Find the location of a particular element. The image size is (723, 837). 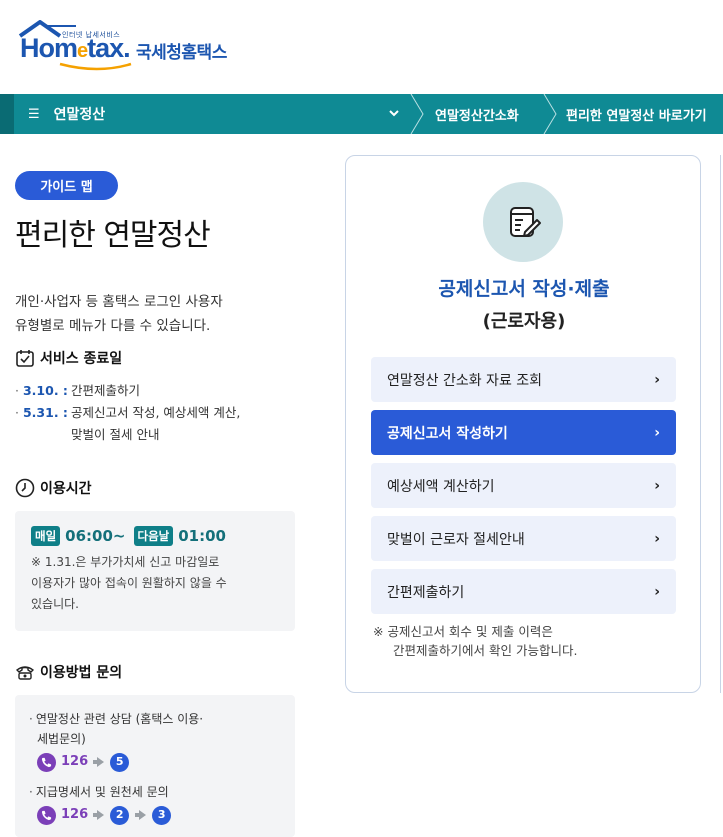

estimate-tax-button: 예상세액 계산하기 › is located at coordinates (523, 485).